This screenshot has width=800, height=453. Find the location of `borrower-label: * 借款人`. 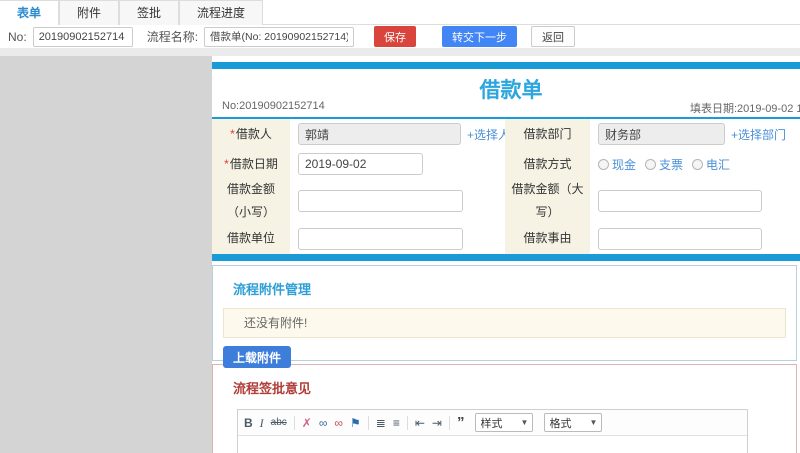

borrower-label: * 借款人 is located at coordinates (251, 134).